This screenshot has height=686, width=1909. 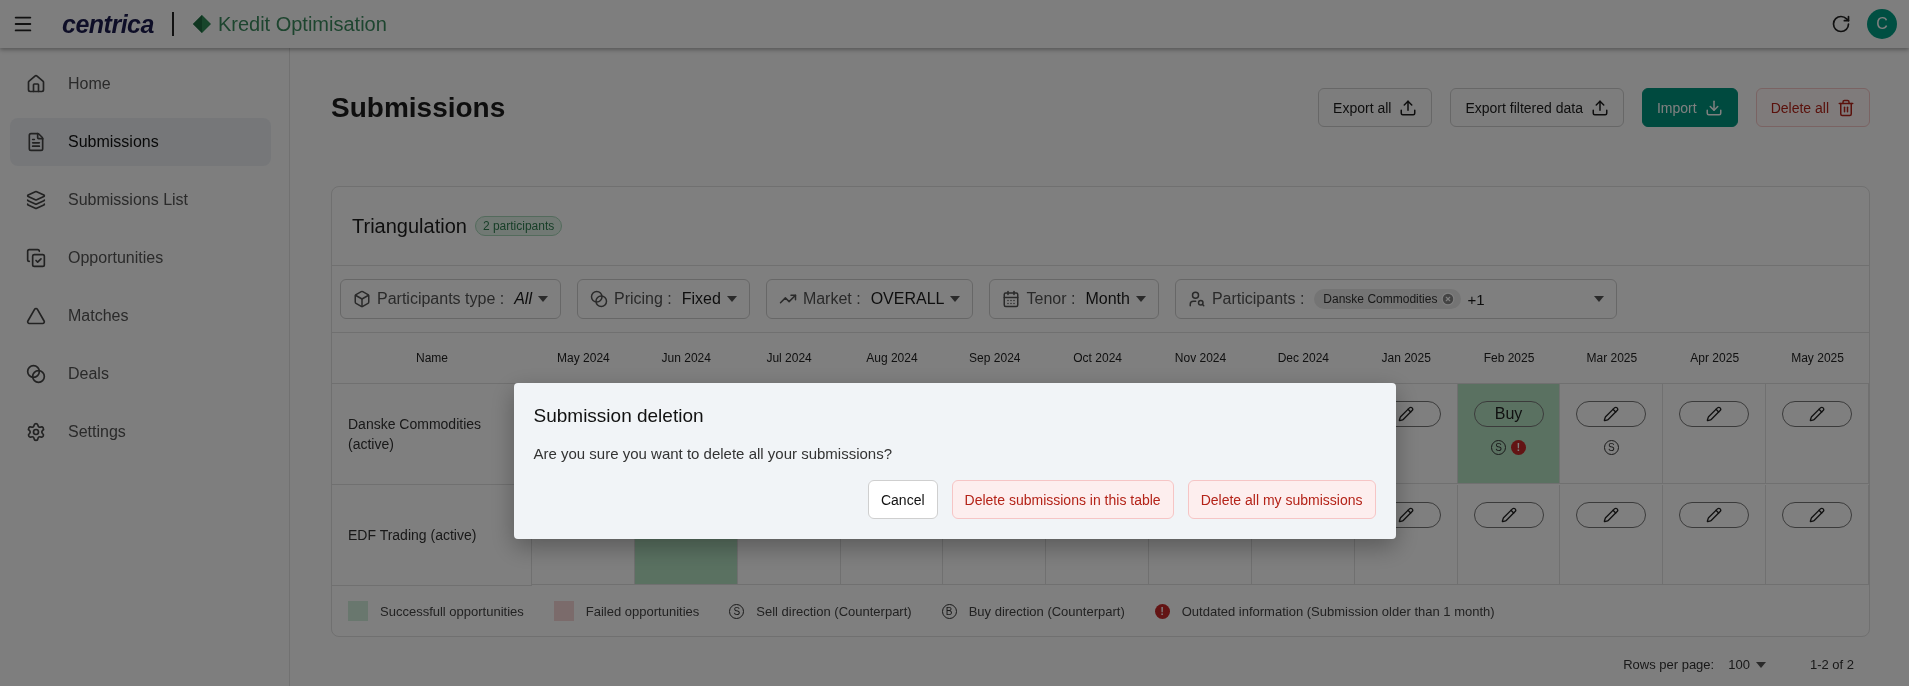 I want to click on rows-per-page-select: 100, so click(x=1747, y=664).